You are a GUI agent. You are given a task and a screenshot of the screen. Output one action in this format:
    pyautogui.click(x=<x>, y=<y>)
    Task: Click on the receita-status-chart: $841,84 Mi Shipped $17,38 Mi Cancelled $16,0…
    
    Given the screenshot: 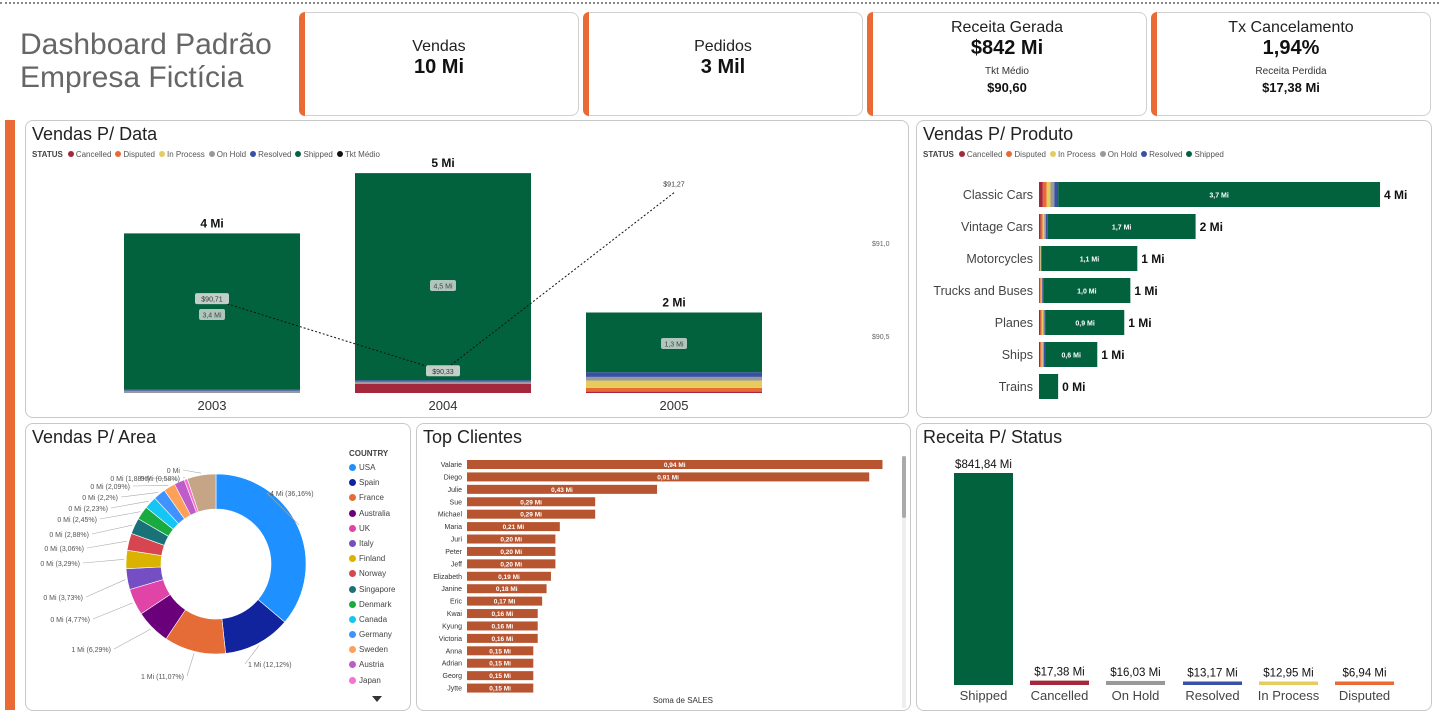 What is the action you would take?
    pyautogui.click(x=1174, y=567)
    